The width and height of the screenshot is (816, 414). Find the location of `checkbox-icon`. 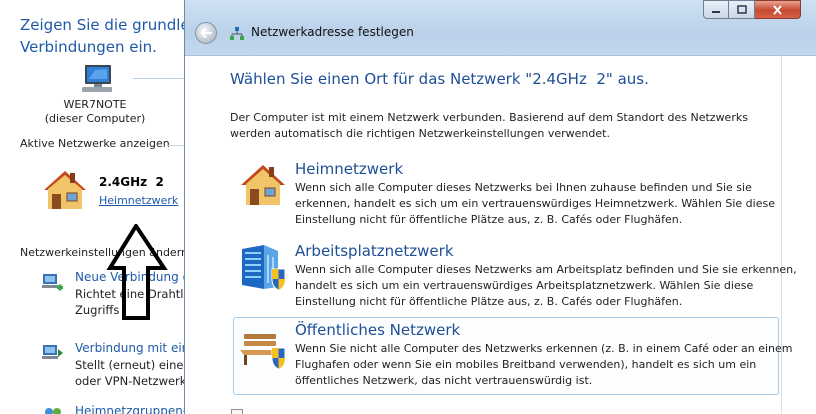

checkbox-icon is located at coordinates (237, 411).